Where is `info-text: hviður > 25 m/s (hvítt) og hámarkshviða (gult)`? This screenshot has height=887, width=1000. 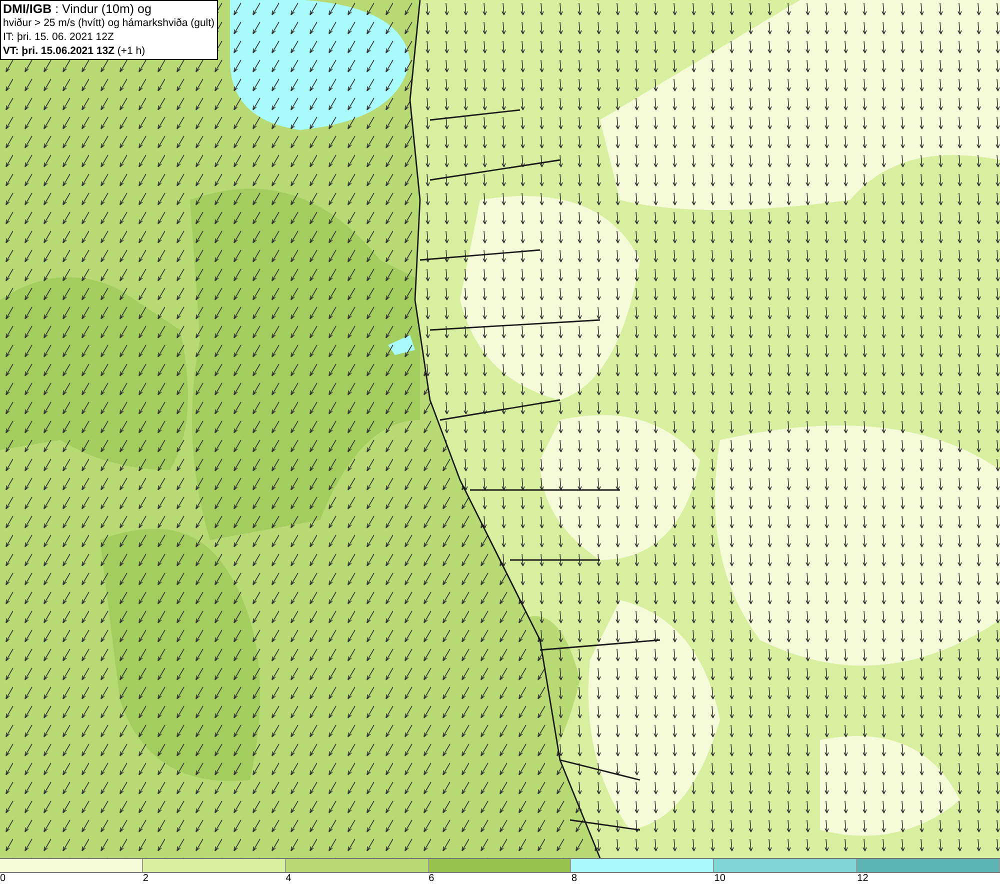 info-text: hviður > 25 m/s (hvítt) og hámarkshviða (gult) is located at coordinates (109, 23).